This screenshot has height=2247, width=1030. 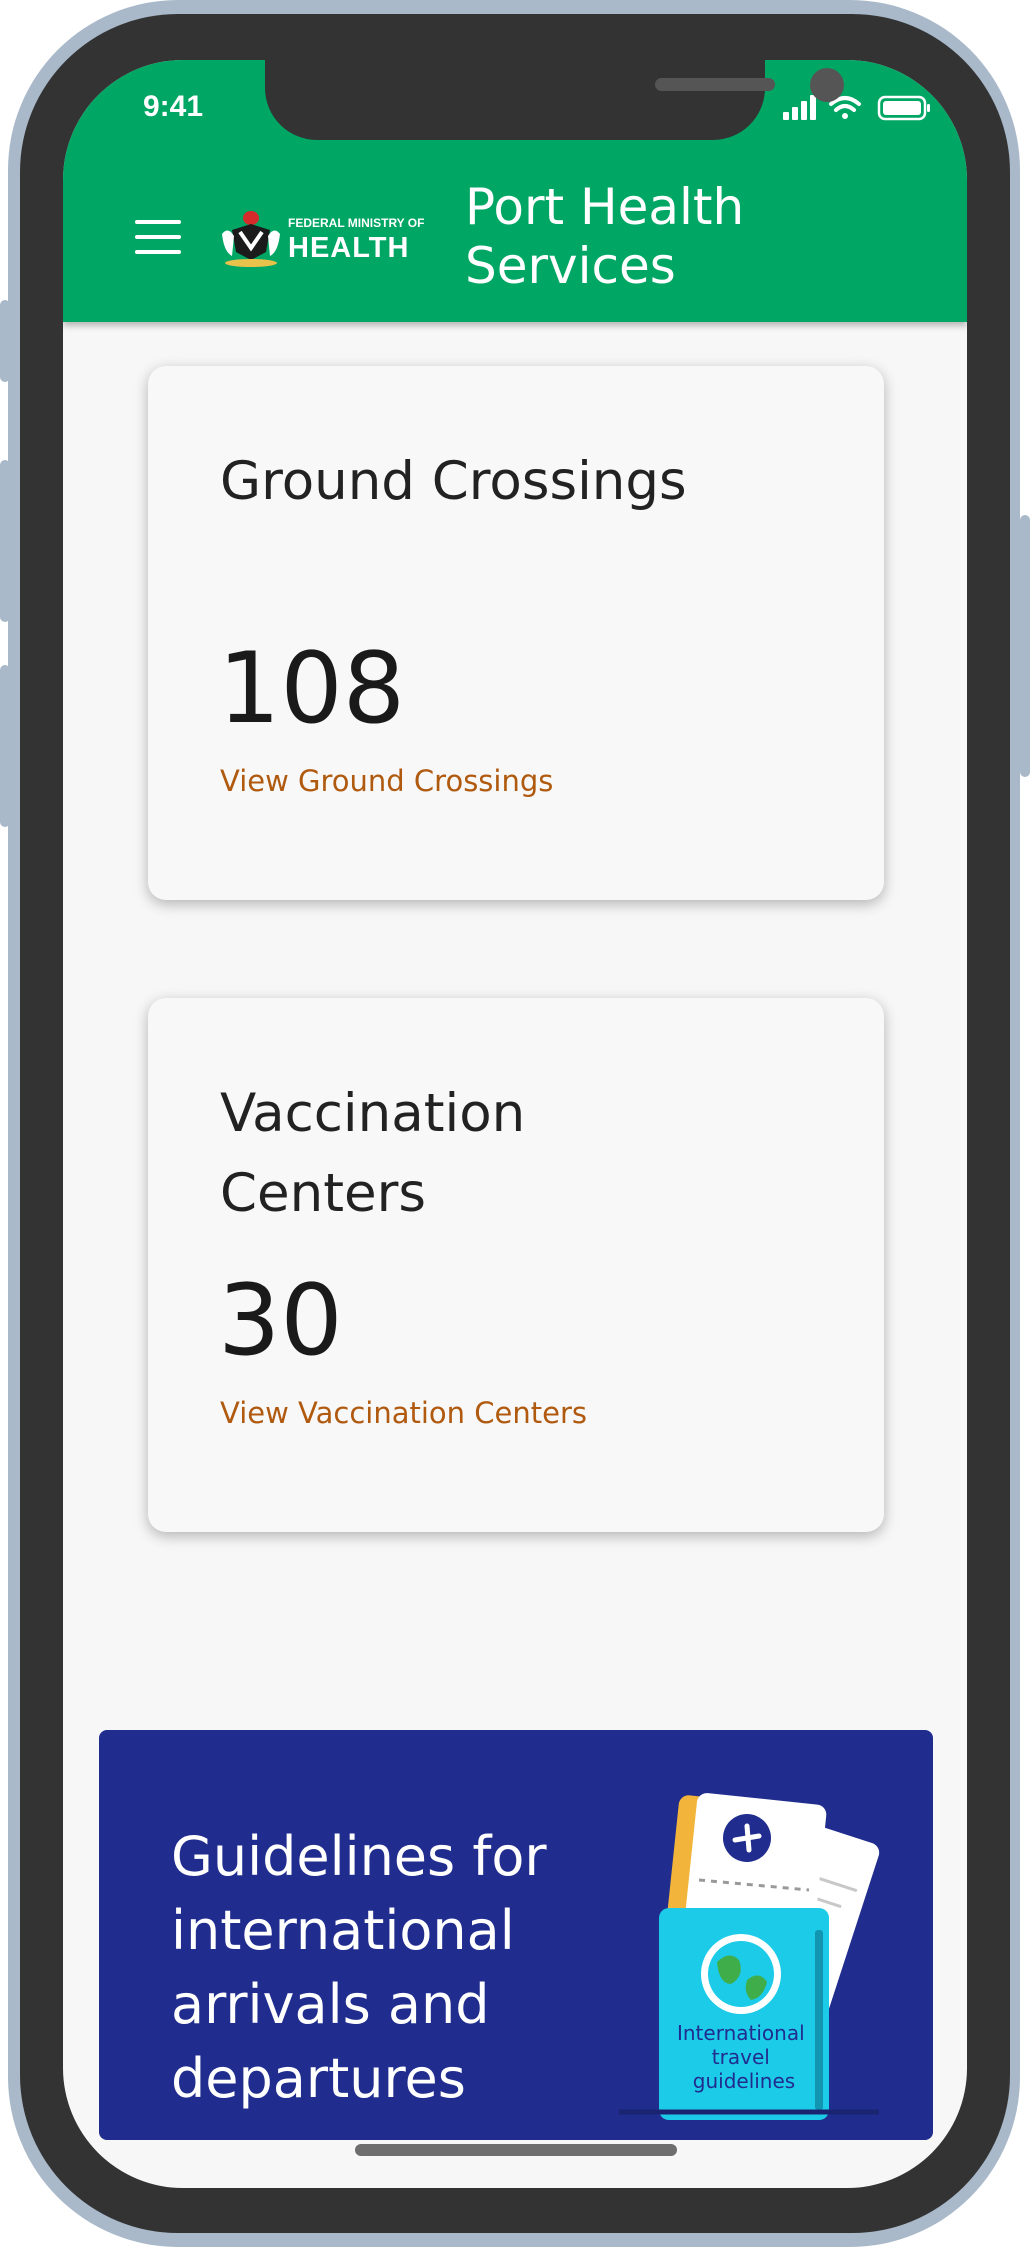 I want to click on menu-icon, so click(x=158, y=237).